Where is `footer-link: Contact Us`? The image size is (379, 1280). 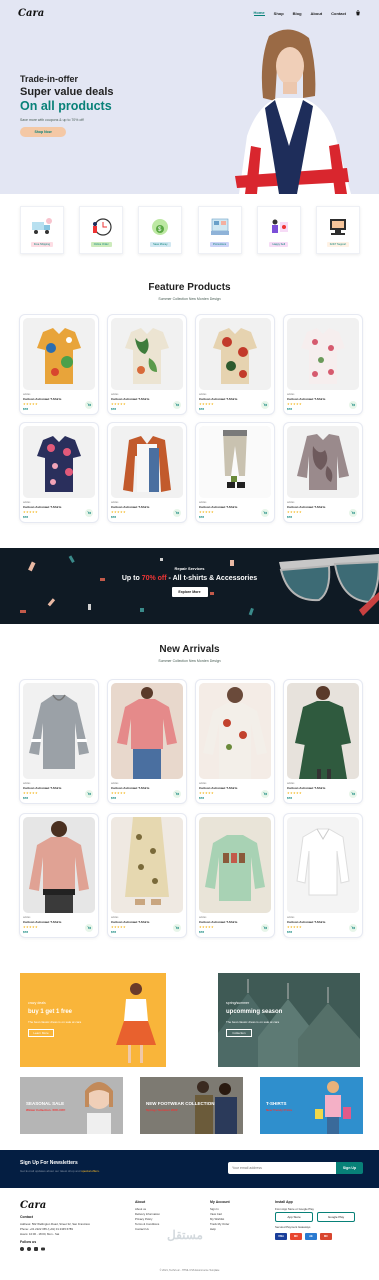
footer-link: Contact Us is located at coordinates (147, 1229).